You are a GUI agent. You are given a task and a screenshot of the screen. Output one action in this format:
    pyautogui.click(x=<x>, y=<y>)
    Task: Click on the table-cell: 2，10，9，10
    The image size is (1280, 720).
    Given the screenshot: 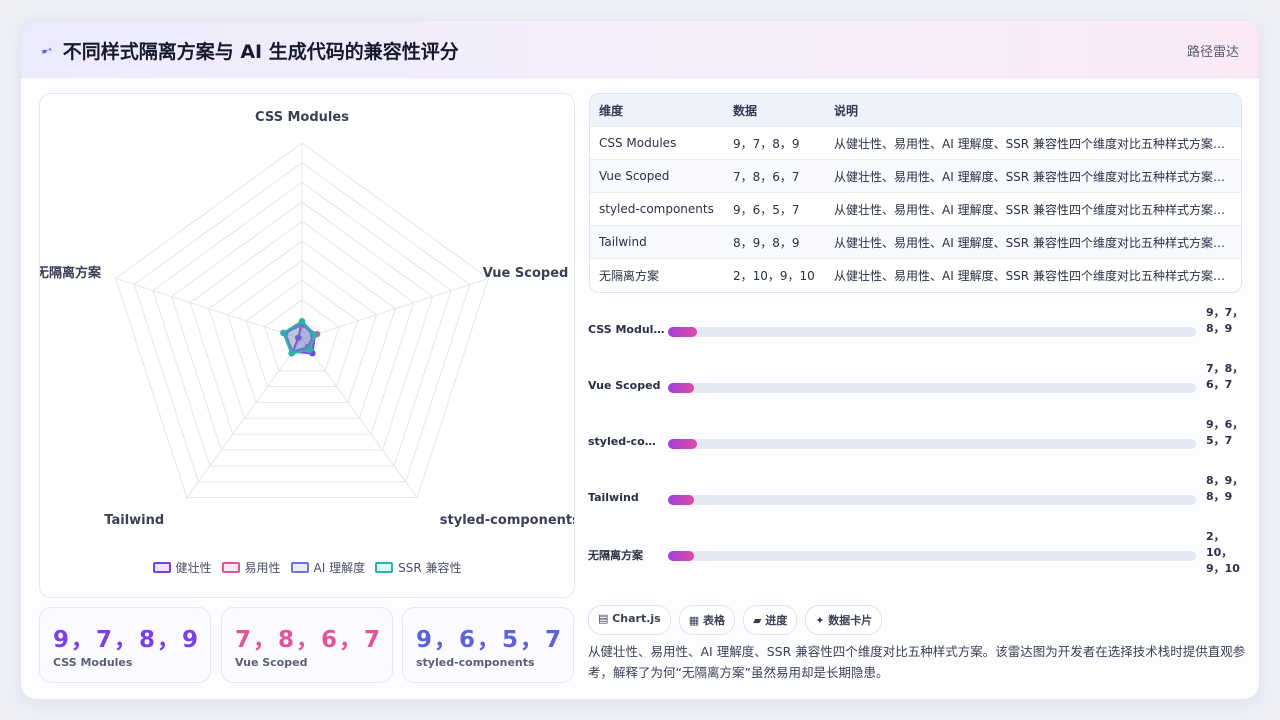 What is the action you would take?
    pyautogui.click(x=774, y=274)
    